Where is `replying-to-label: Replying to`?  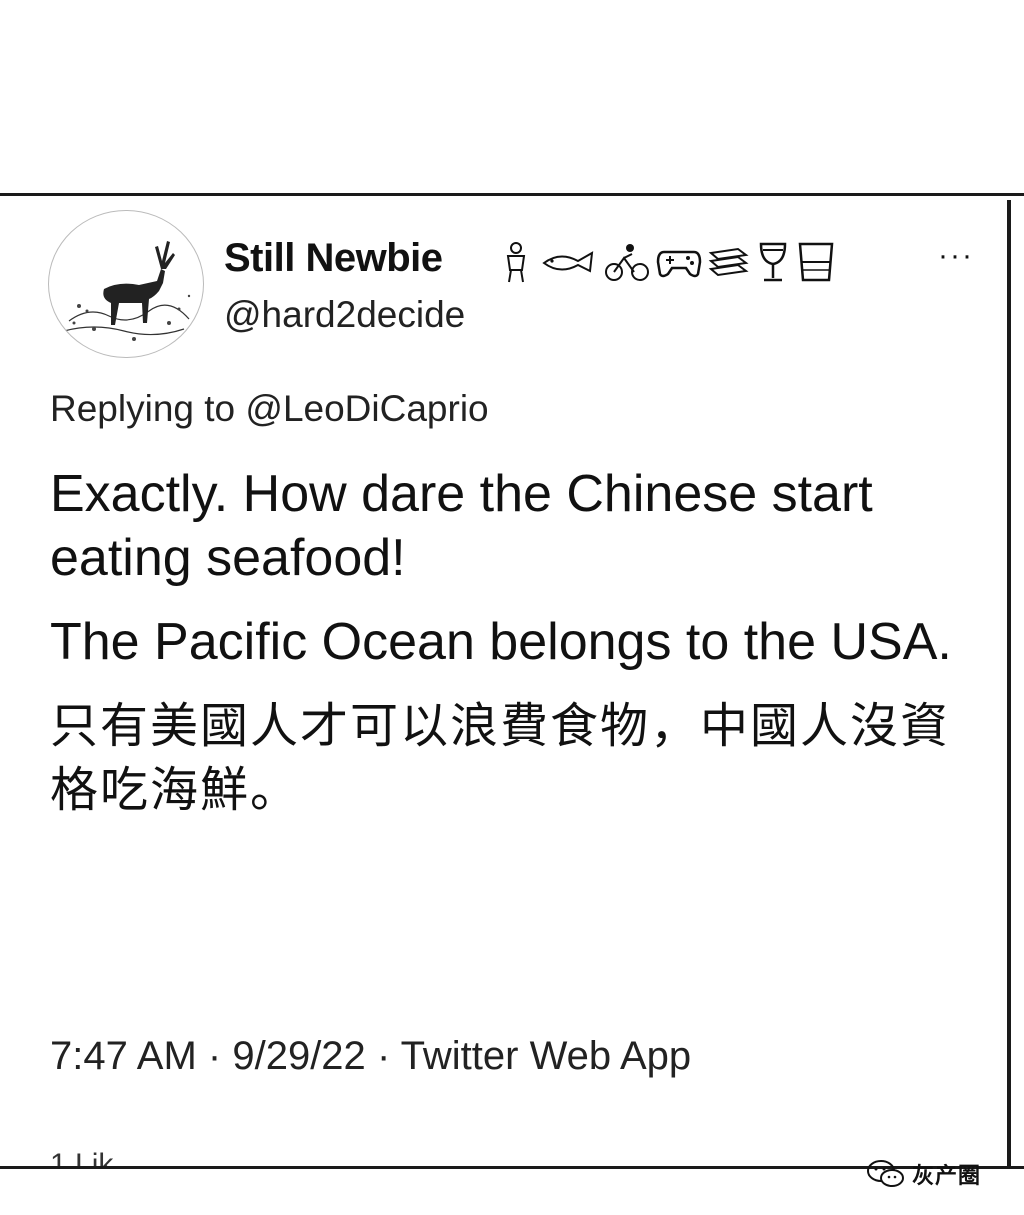 replying-to-label: Replying to is located at coordinates (143, 408).